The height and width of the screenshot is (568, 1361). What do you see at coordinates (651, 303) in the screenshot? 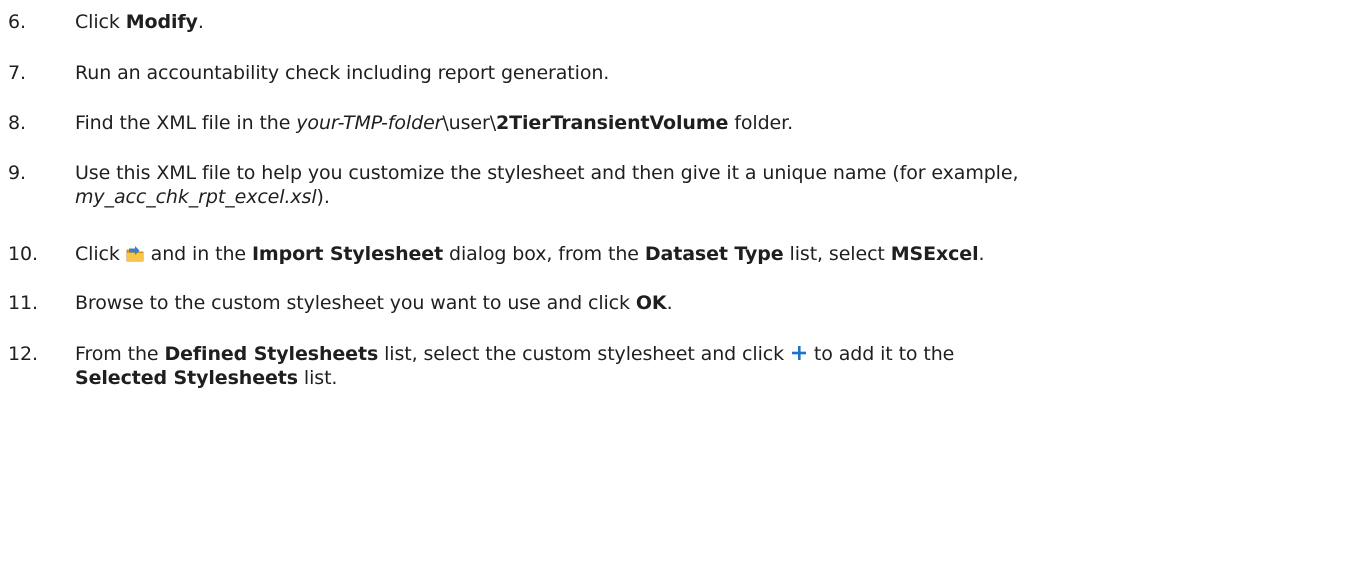
I see `ui-term-ok: OK` at bounding box center [651, 303].